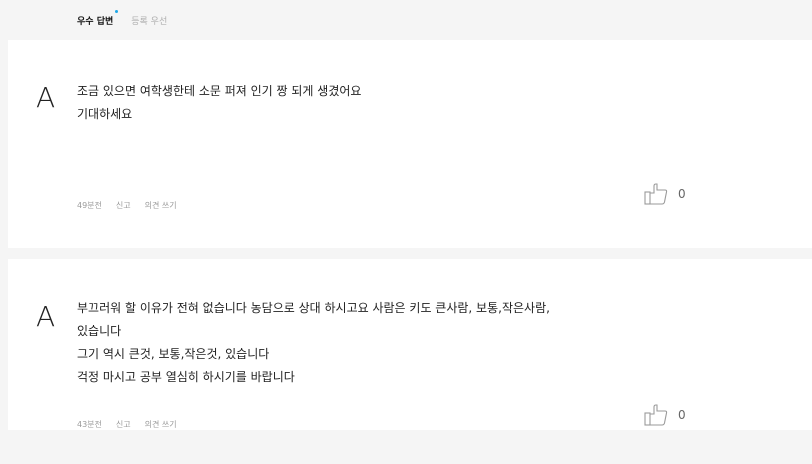 This screenshot has width=812, height=464. What do you see at coordinates (89, 424) in the screenshot?
I see `answer-time: 43분전` at bounding box center [89, 424].